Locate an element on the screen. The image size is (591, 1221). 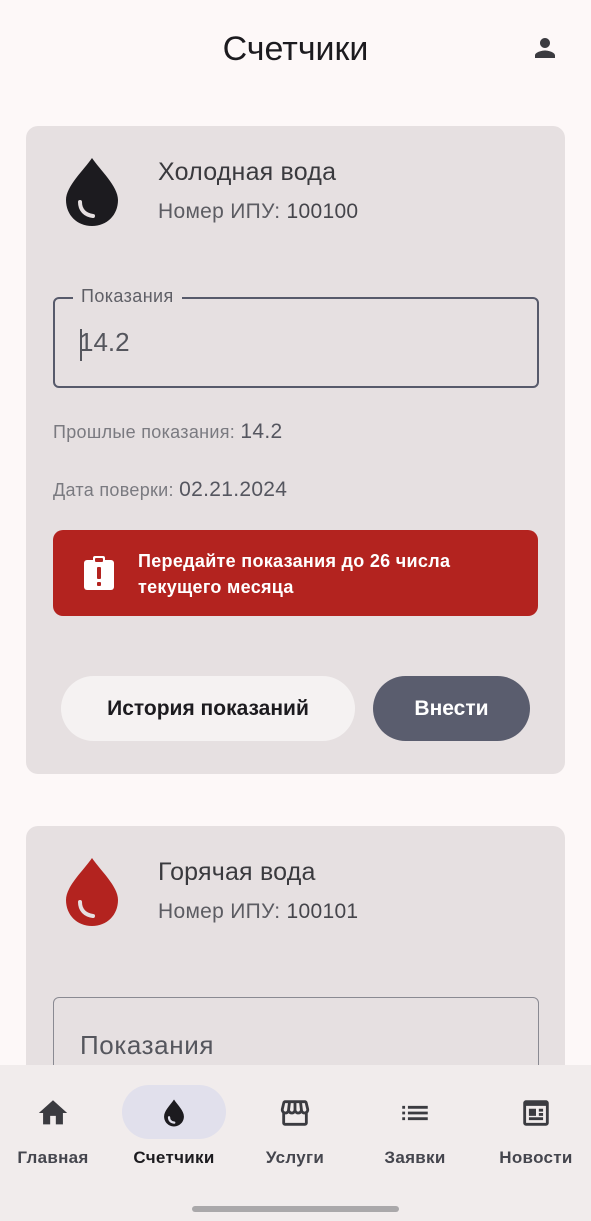
bottom-navigation: Главная Счетчики Услуги Заявки Новости is located at coordinates (295, 1143).